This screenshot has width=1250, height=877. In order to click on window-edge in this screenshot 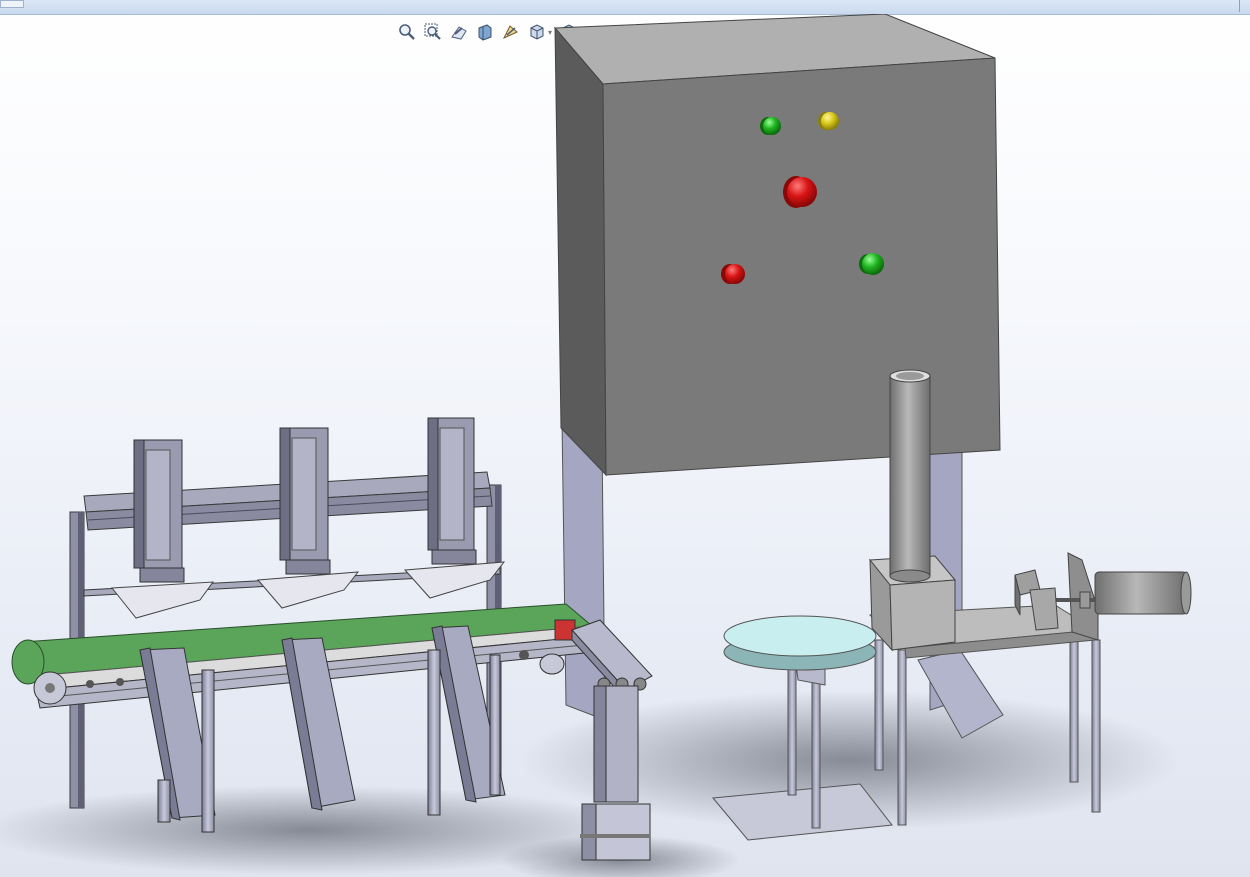, I will do `click(1244, 6)`.